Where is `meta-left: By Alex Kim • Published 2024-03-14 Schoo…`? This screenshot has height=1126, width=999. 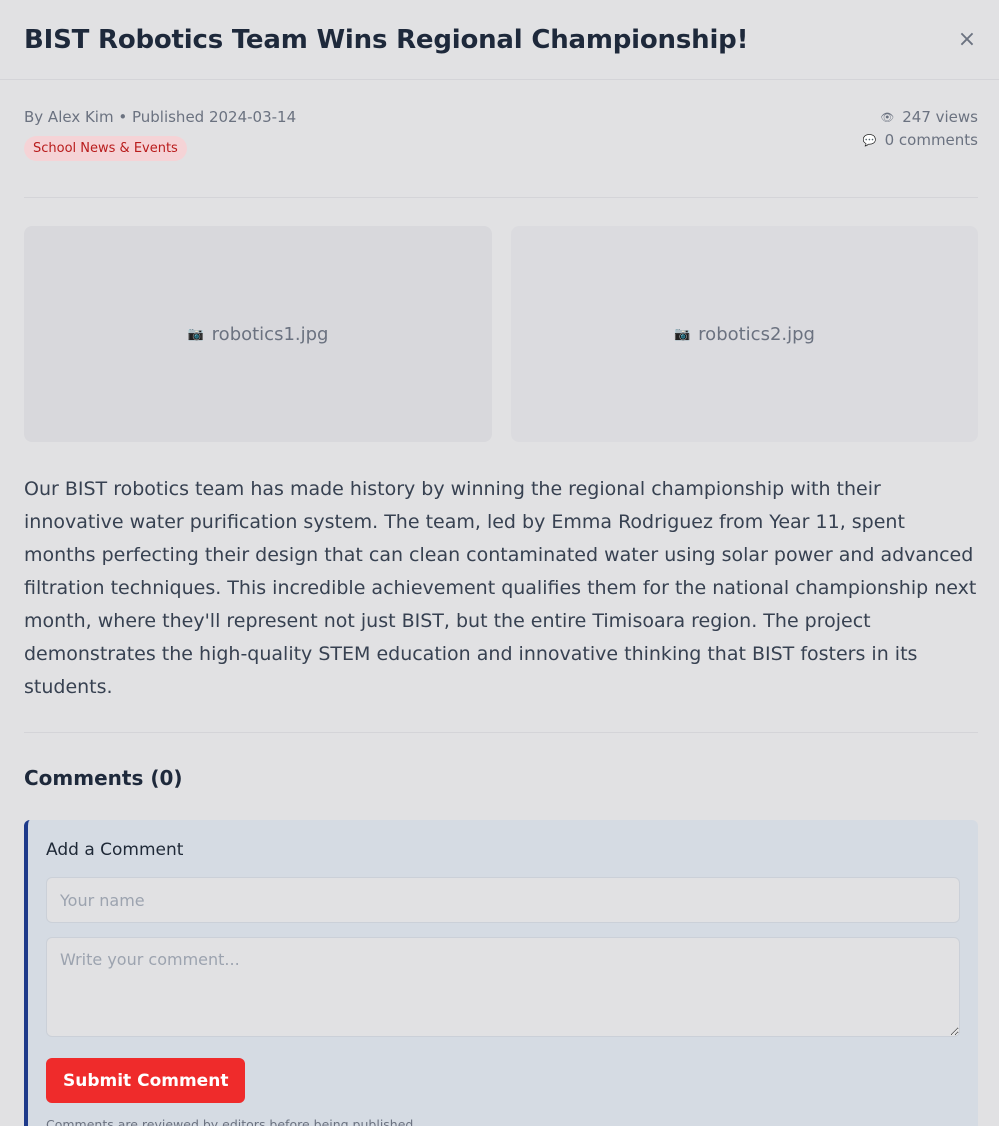 meta-left: By Alex Kim • Published 2024-03-14 Schoo… is located at coordinates (160, 134).